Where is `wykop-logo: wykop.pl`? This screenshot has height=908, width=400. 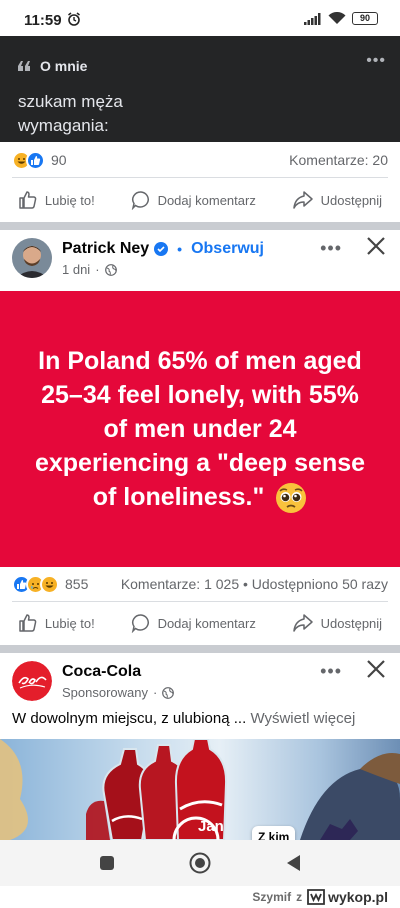
wykop-logo: wykop.pl is located at coordinates (347, 897).